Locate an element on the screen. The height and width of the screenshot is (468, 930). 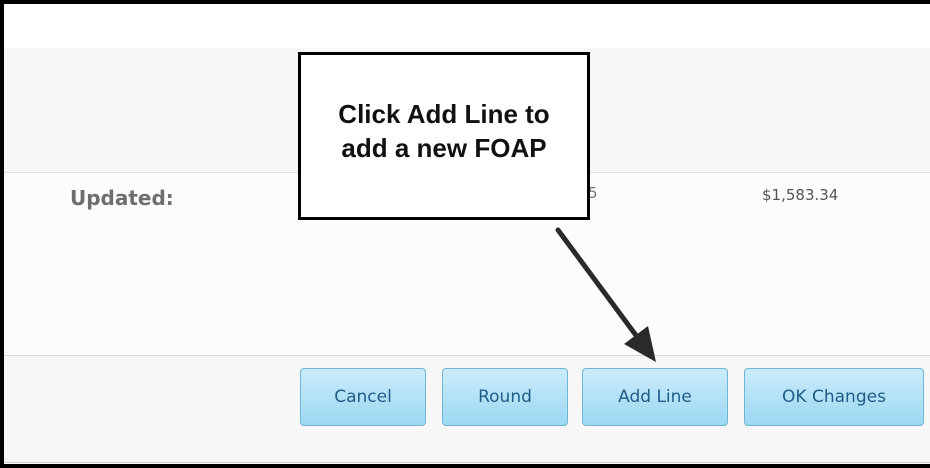
add-line-button: Add Line is located at coordinates (655, 397).